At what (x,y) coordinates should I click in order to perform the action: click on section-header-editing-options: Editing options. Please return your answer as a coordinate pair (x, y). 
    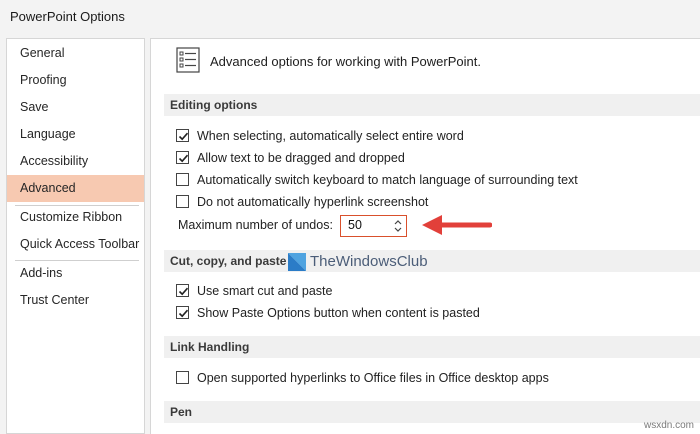
    Looking at the image, I should click on (432, 105).